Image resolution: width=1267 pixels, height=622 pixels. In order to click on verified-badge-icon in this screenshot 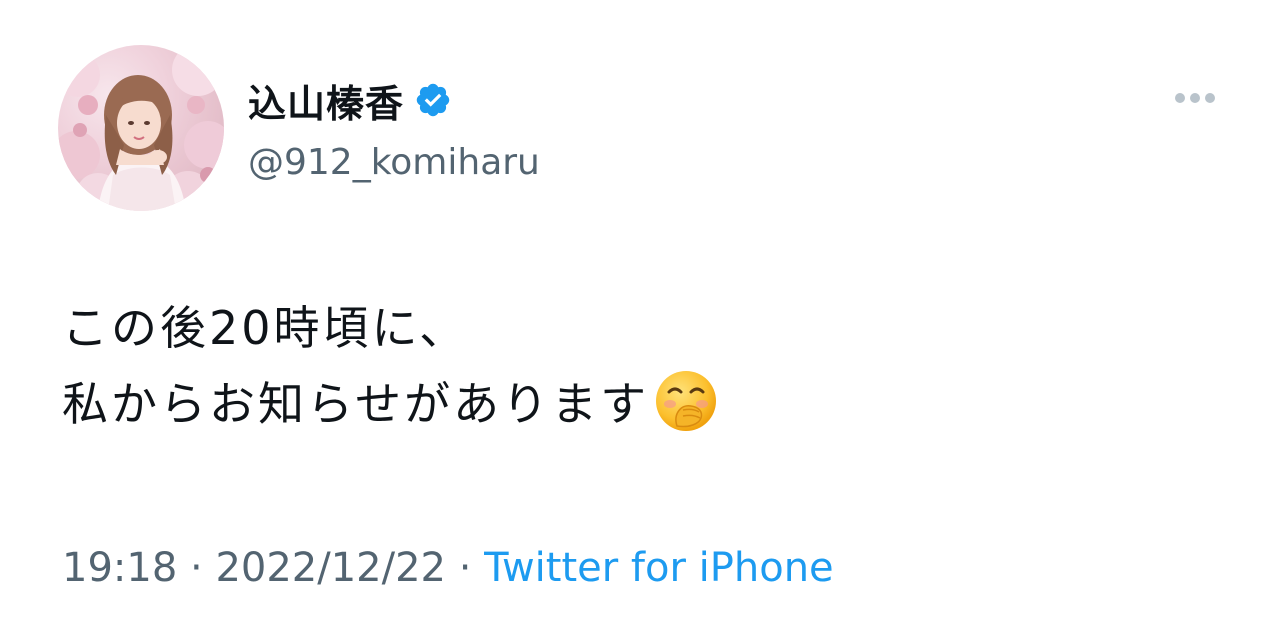, I will do `click(433, 100)`.